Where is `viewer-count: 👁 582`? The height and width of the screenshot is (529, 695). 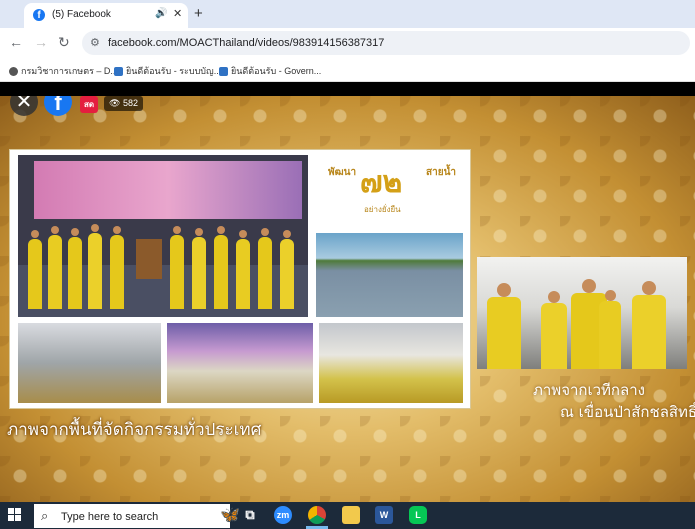
viewer-count: 👁 582 is located at coordinates (123, 103).